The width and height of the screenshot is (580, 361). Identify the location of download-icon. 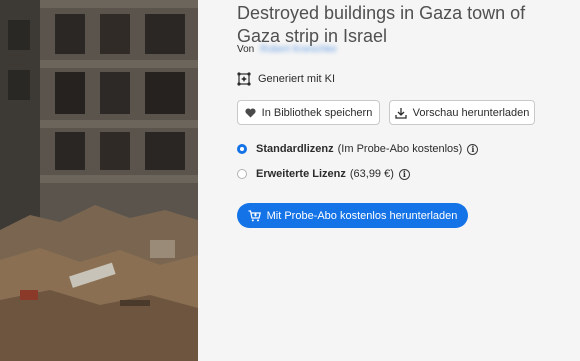
(400, 113).